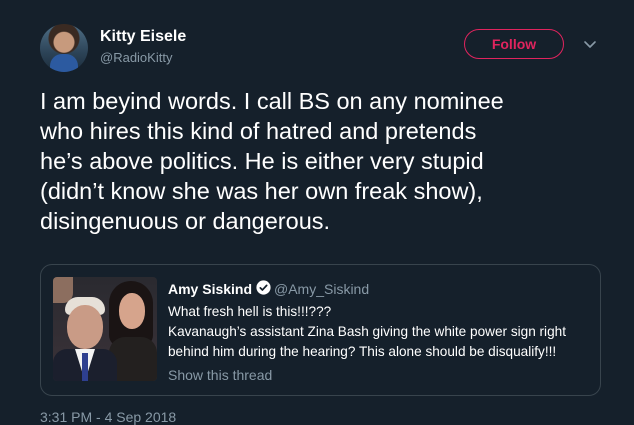  I want to click on author-name: Kitty Eisele, so click(143, 37).